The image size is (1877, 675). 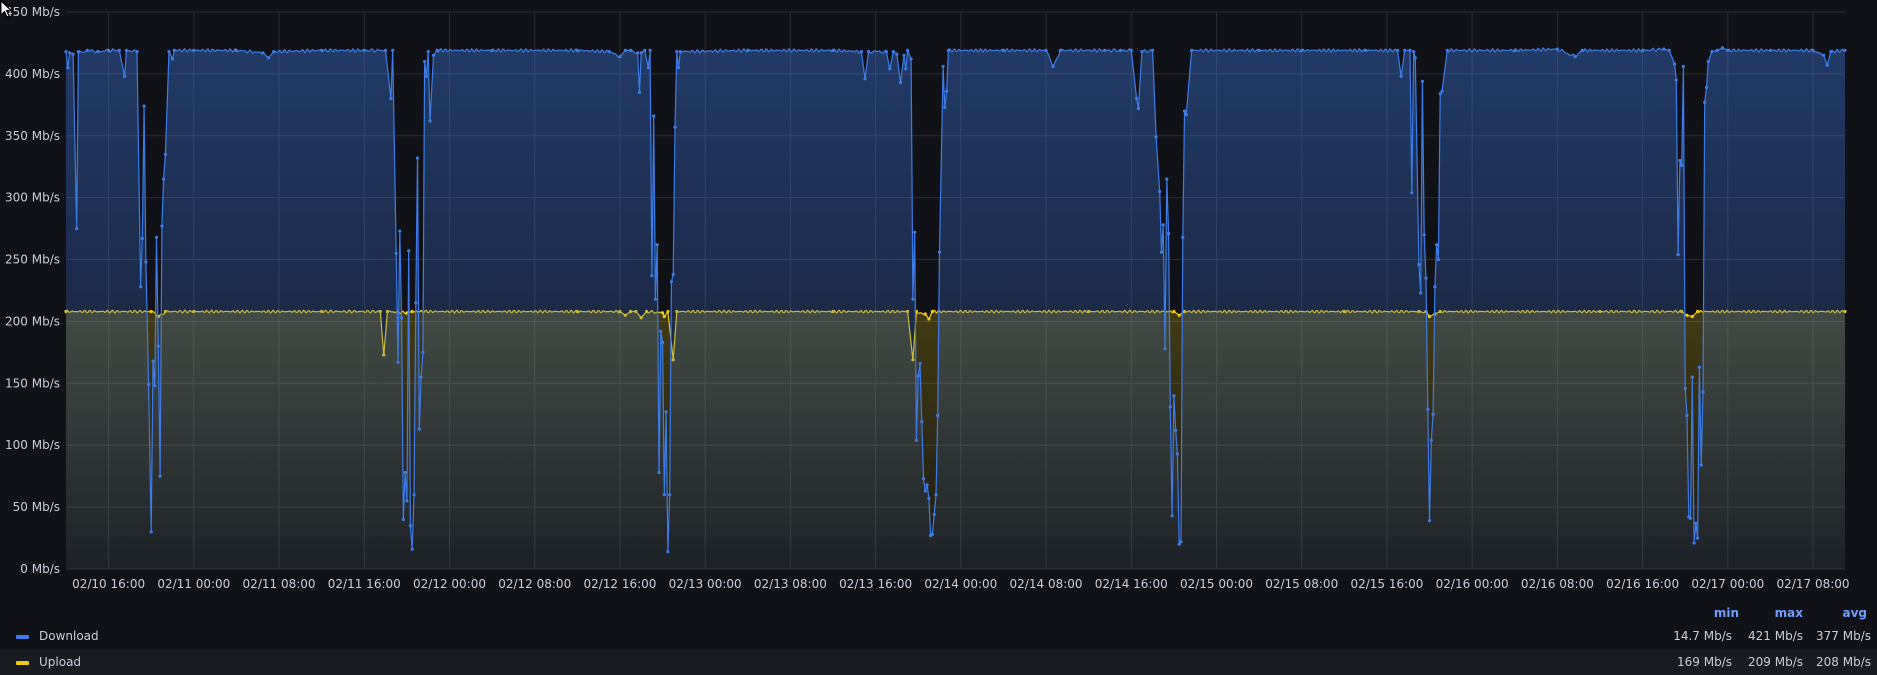 I want to click on x-tick-label: 02/10 16:00, so click(x=108, y=584).